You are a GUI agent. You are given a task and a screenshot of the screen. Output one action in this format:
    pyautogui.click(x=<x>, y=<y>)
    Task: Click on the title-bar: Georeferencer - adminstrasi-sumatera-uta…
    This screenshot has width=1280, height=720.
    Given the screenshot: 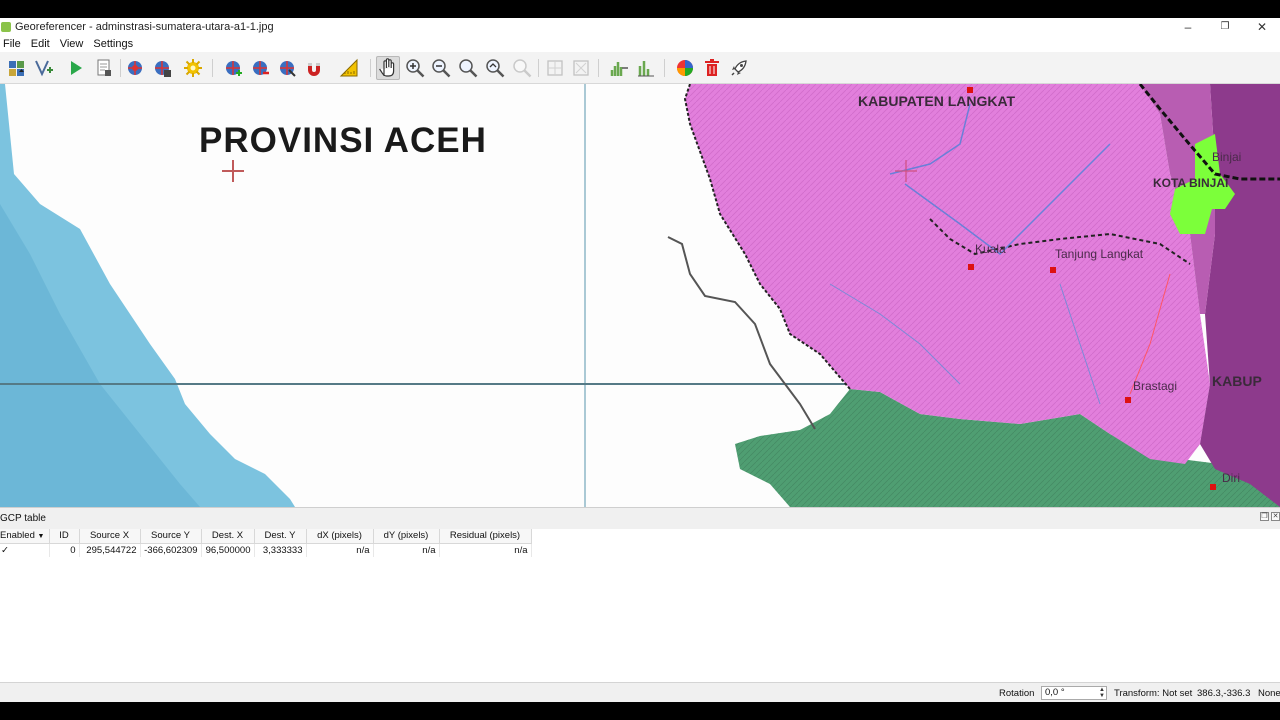 What is the action you would take?
    pyautogui.click(x=640, y=26)
    